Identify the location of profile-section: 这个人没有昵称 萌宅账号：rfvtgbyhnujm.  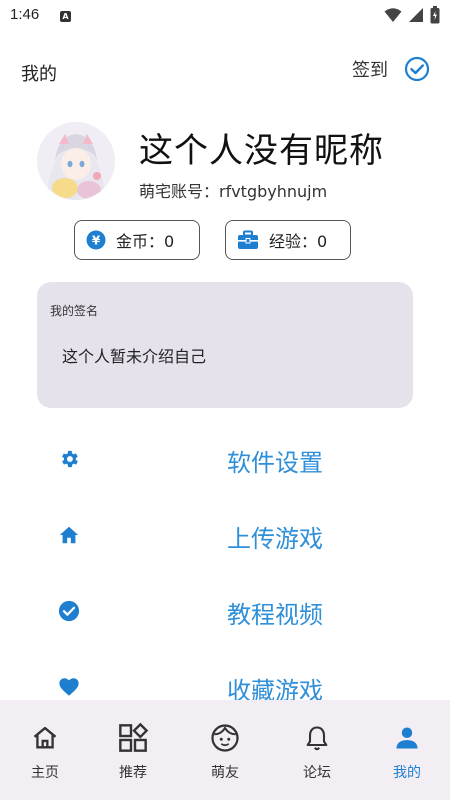
(225, 163).